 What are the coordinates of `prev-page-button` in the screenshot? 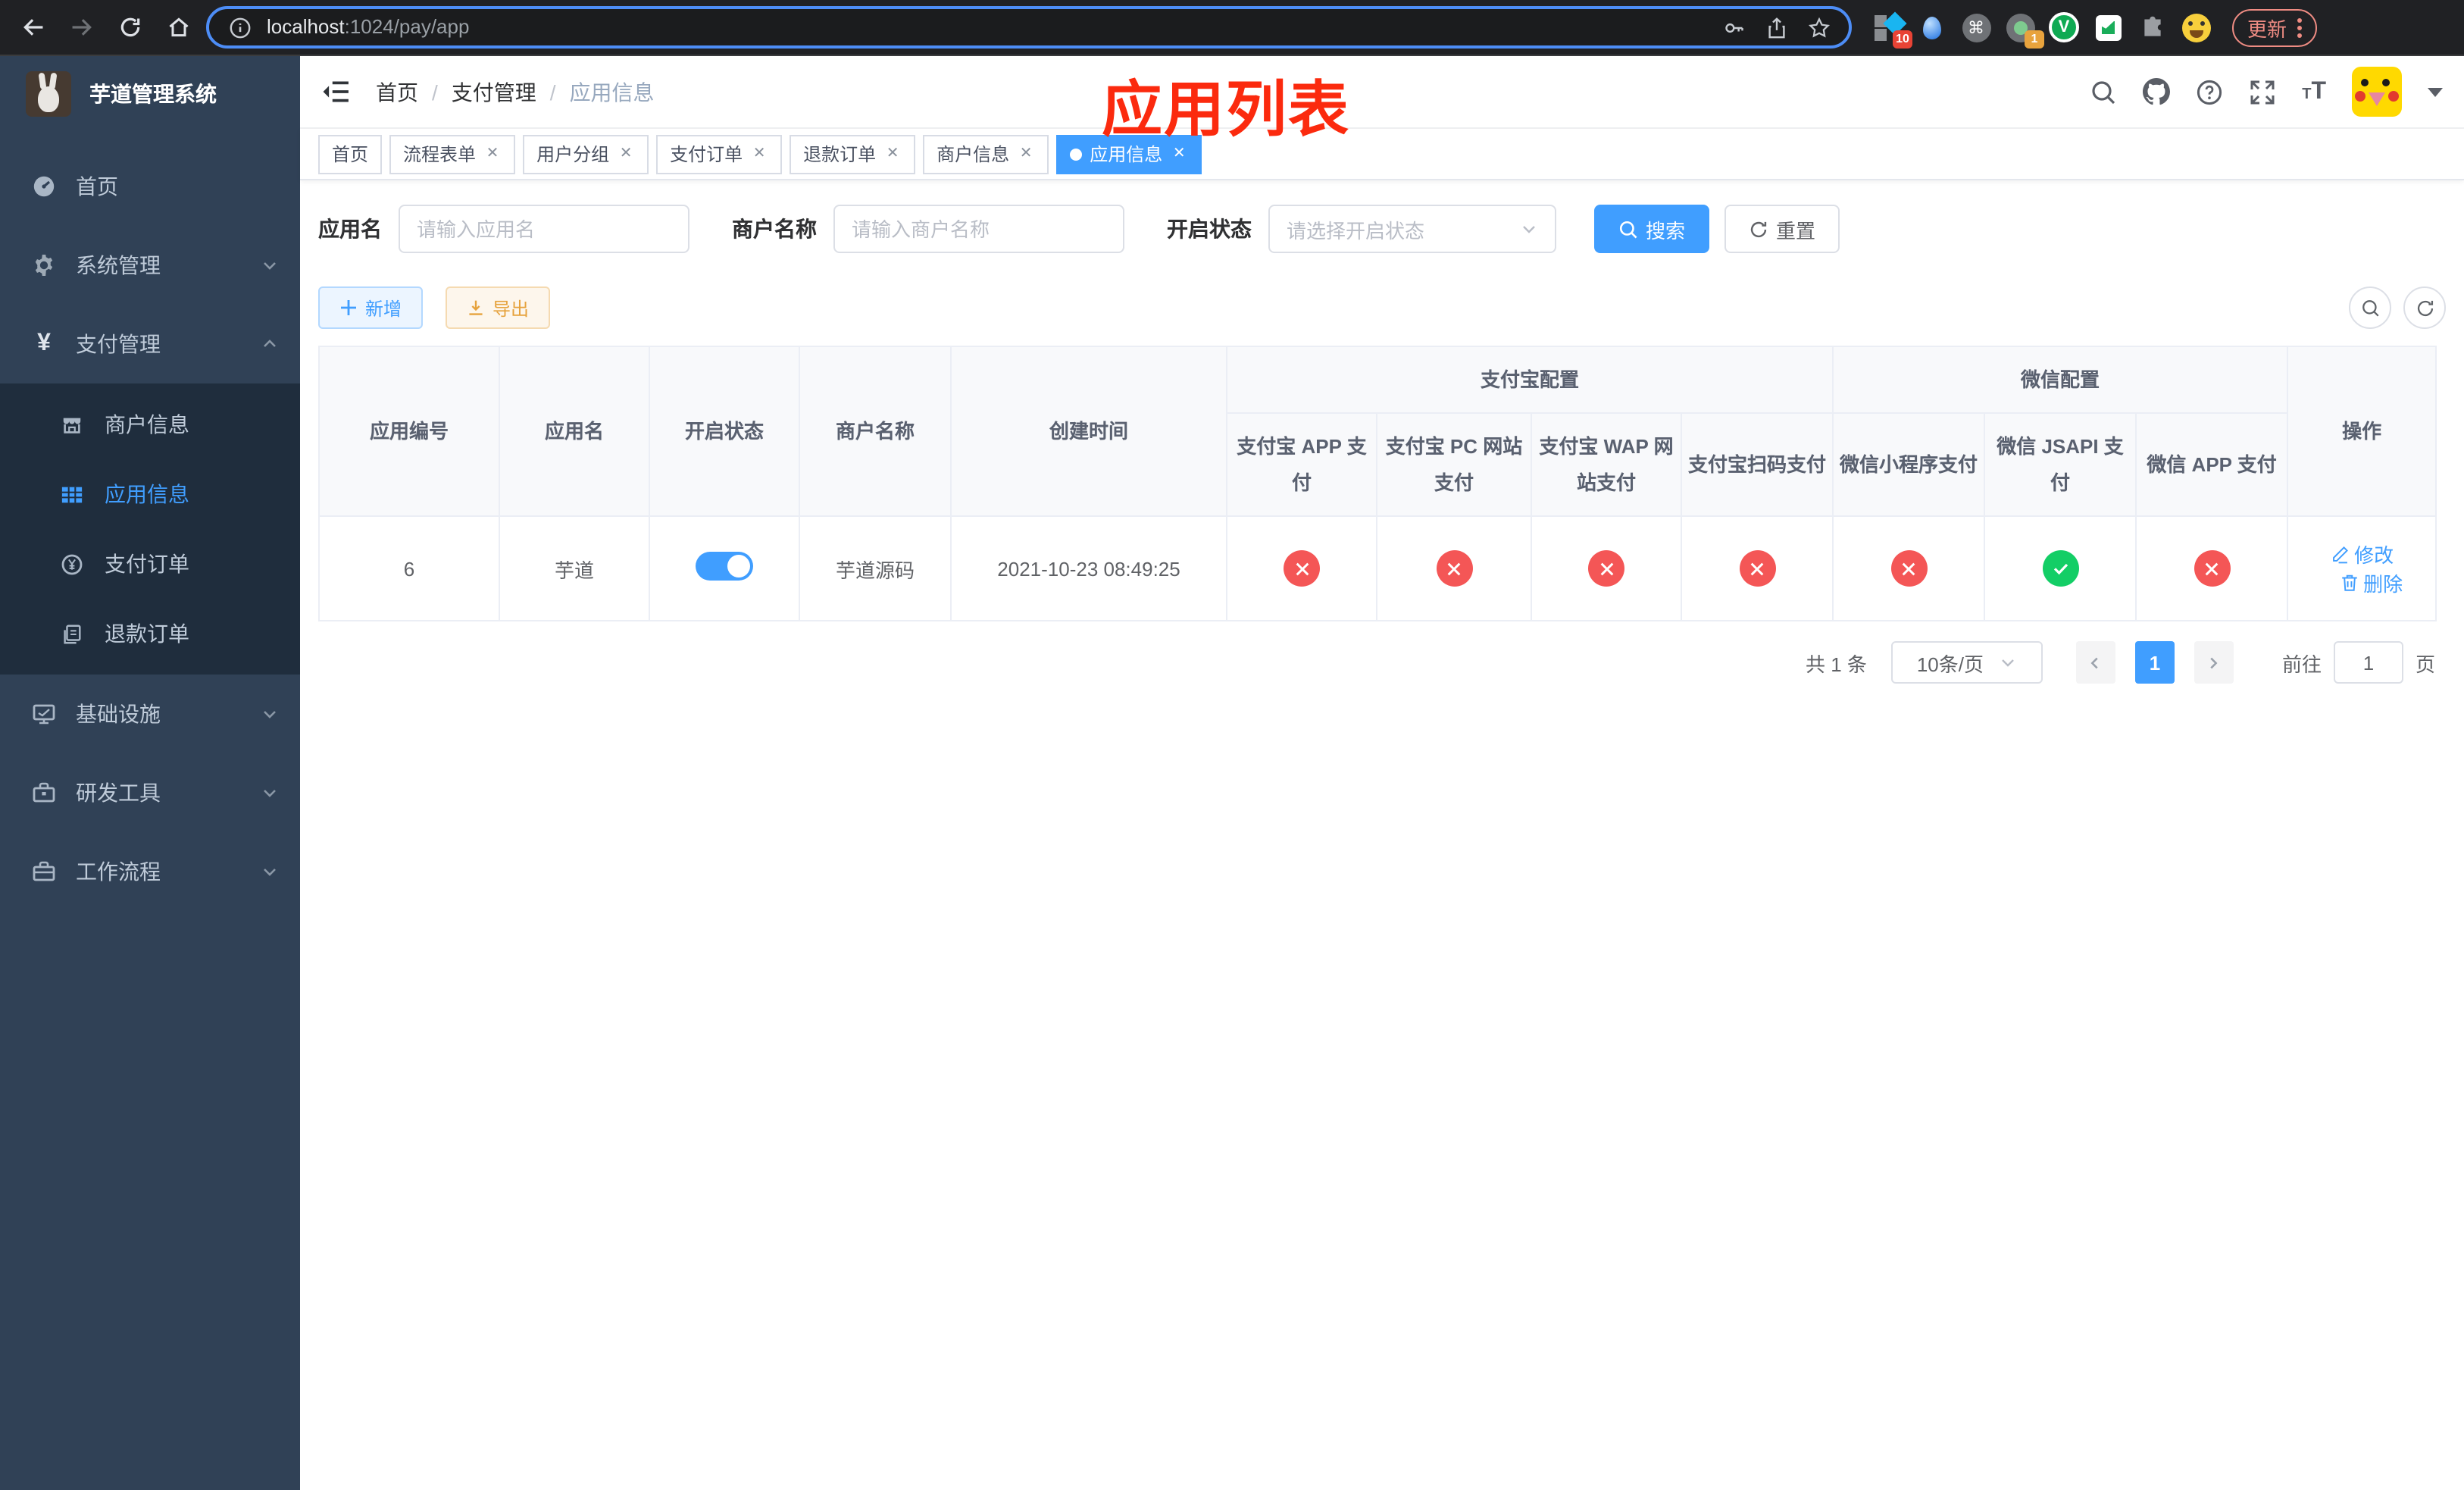 It's located at (2095, 663).